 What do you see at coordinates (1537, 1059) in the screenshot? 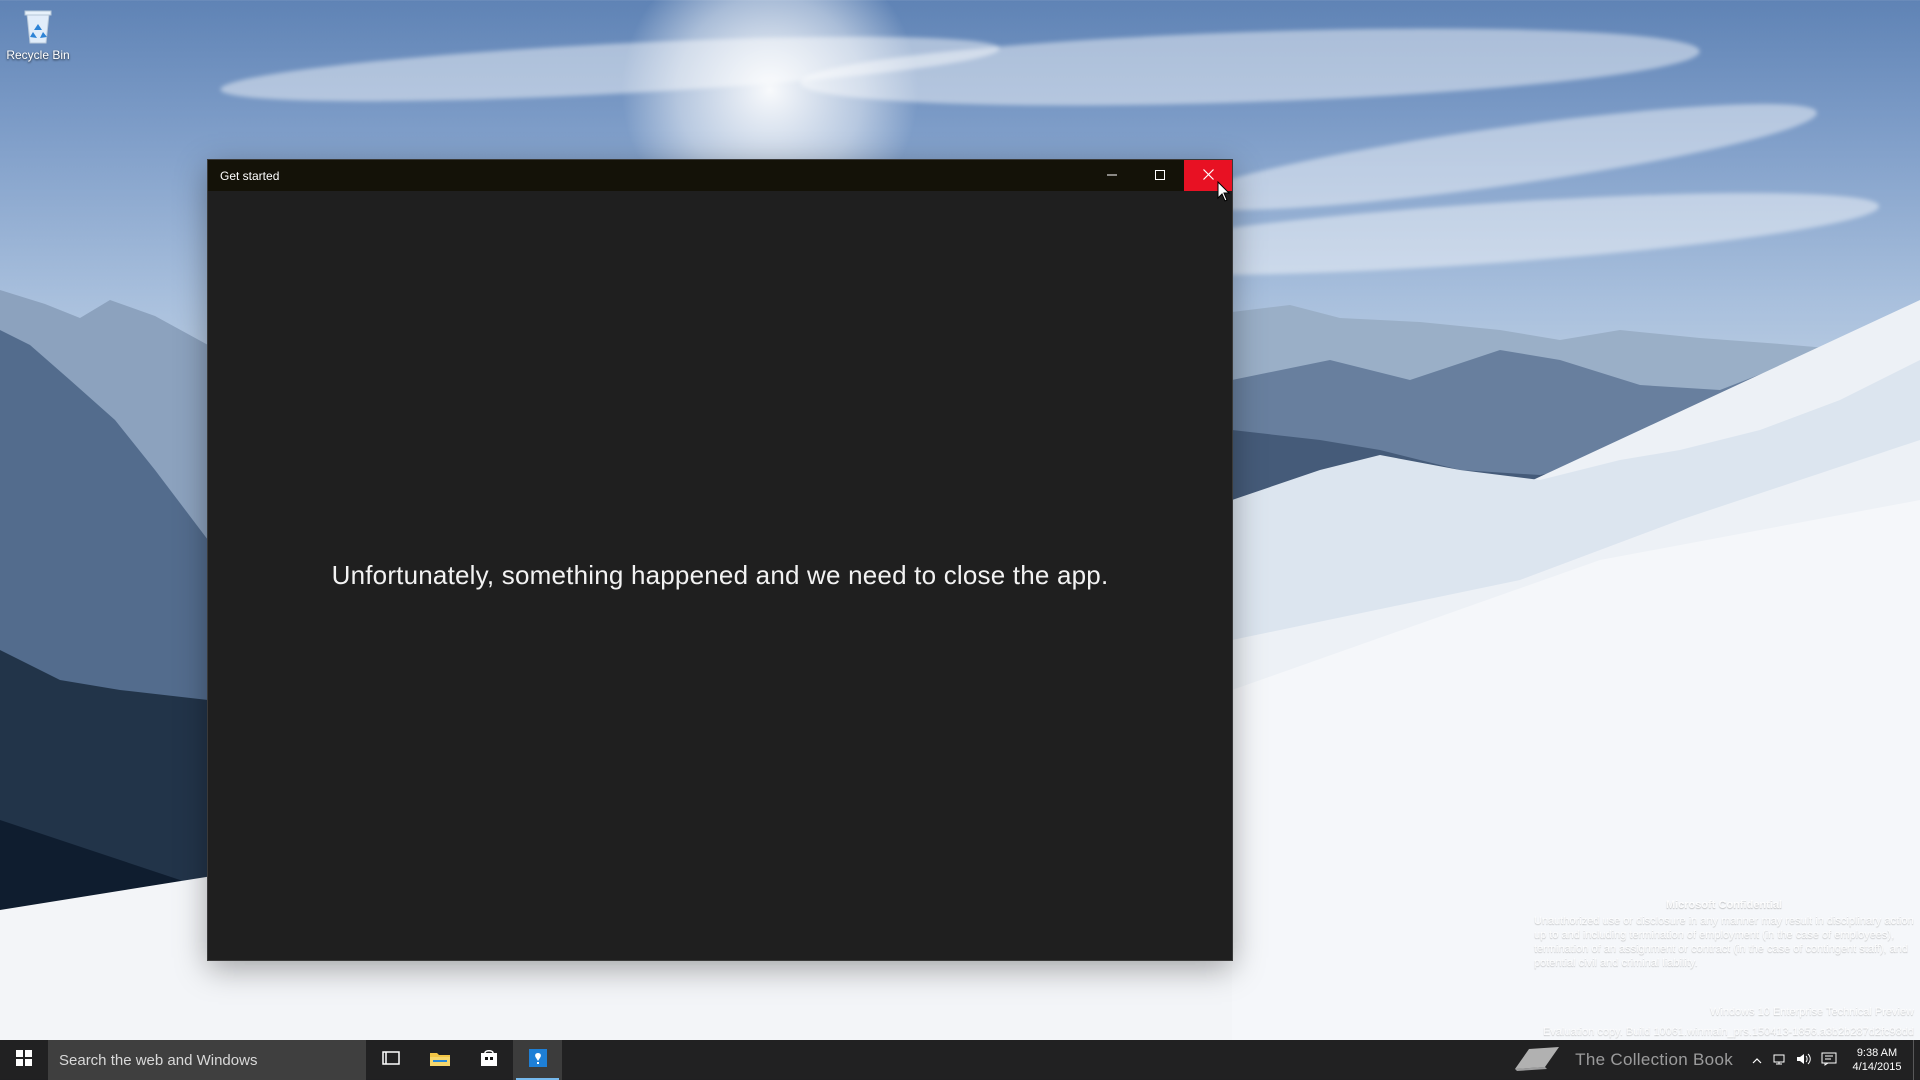
I see `book-icon` at bounding box center [1537, 1059].